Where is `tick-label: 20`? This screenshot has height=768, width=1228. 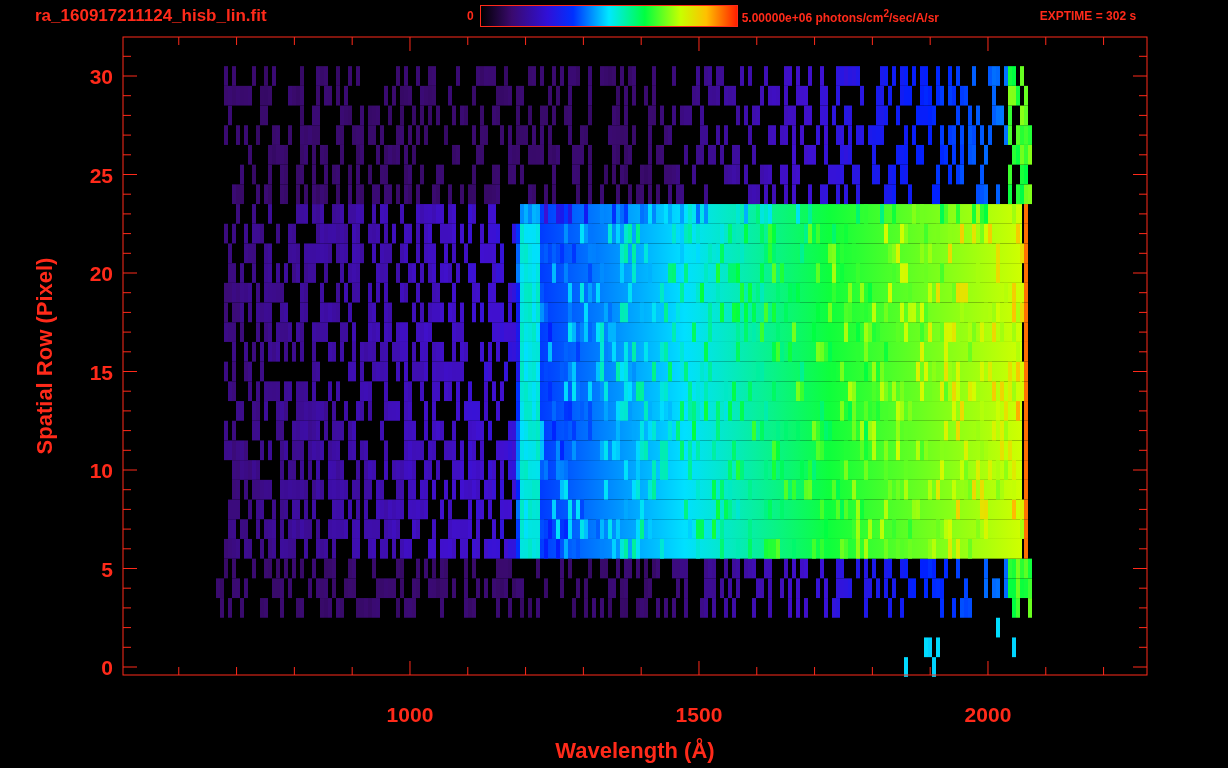
tick-label: 20 is located at coordinates (101, 273).